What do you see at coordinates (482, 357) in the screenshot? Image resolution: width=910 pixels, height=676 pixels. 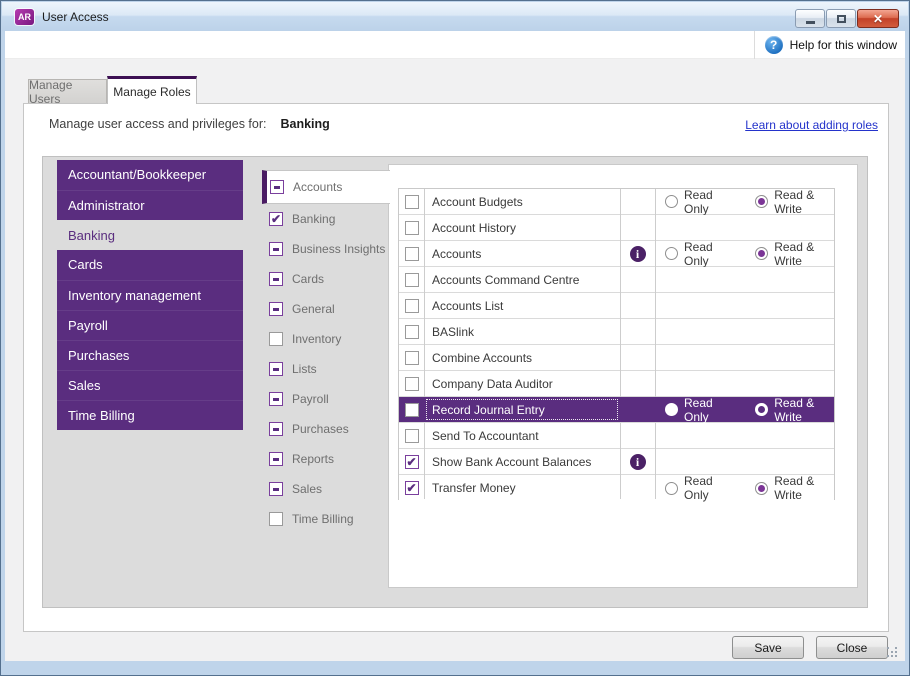 I see `function-label: Combine Accounts` at bounding box center [482, 357].